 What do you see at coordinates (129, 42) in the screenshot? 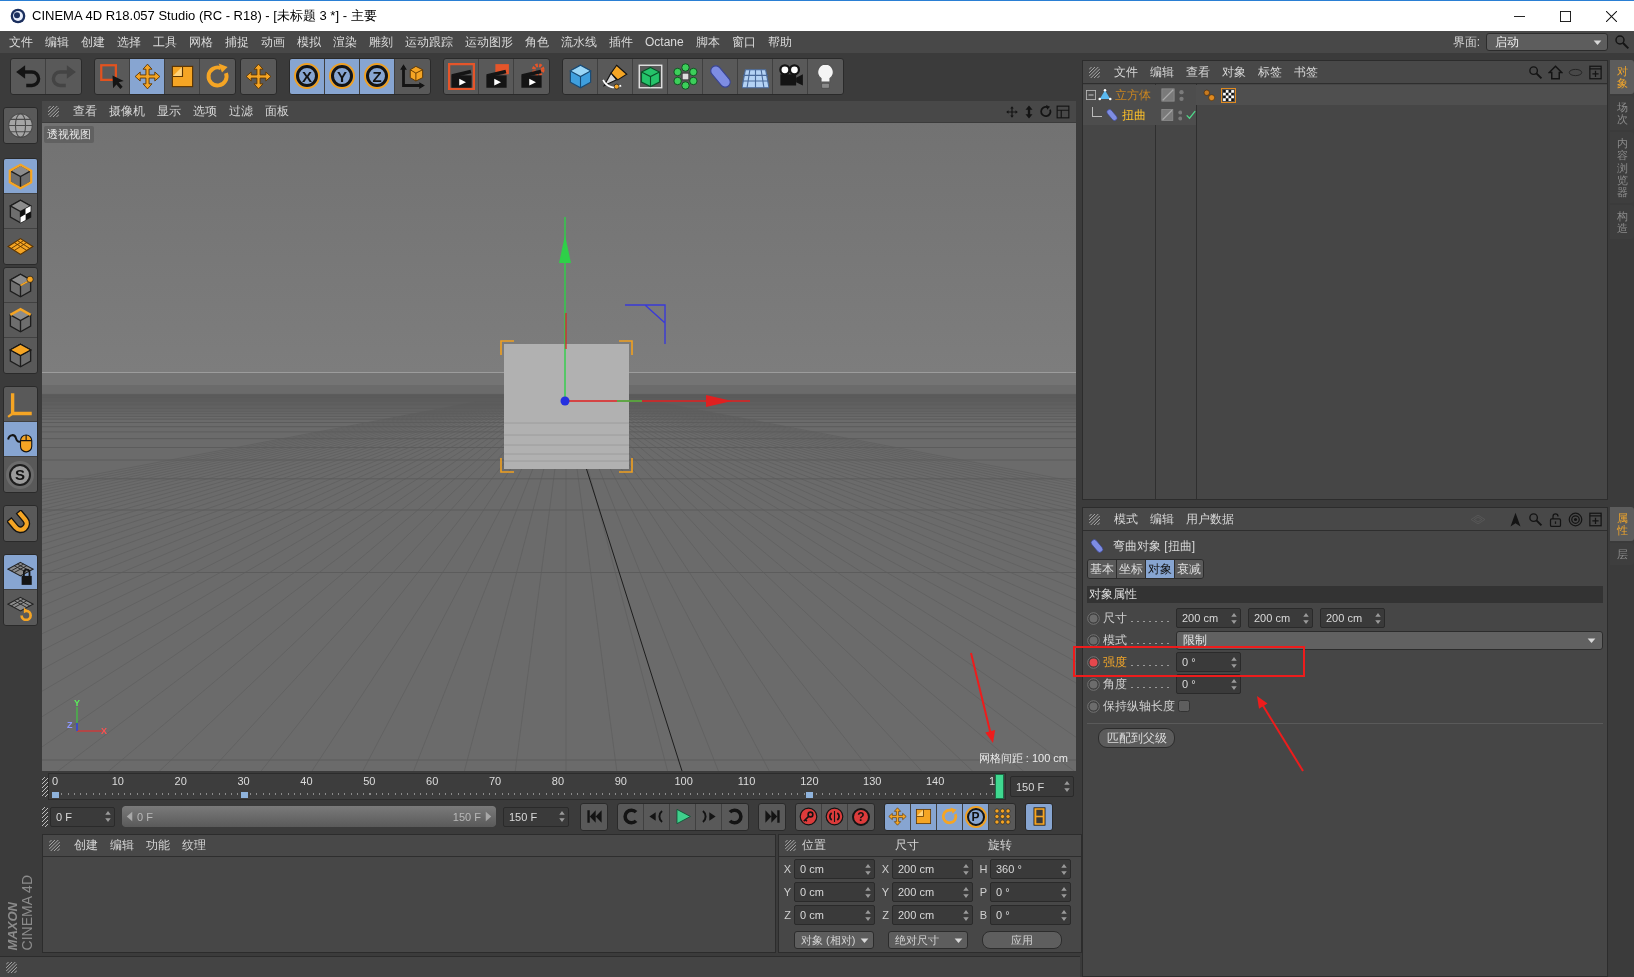
I see `menu-item: 选择` at bounding box center [129, 42].